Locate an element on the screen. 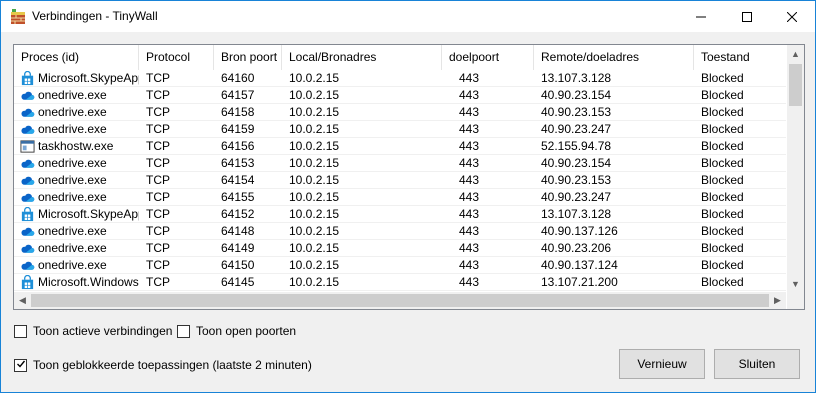 This screenshot has width=816, height=393. cell-remote-address-text: 40.90.23.247 is located at coordinates (576, 197).